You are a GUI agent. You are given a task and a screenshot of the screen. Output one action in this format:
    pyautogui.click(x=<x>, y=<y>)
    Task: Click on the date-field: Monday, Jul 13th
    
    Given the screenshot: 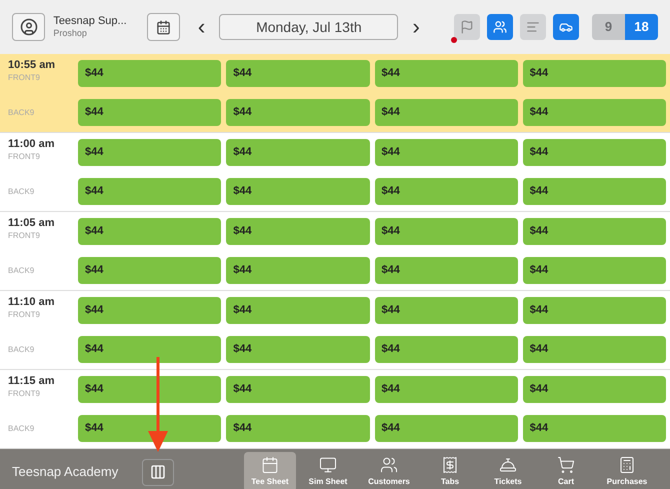 What is the action you would take?
    pyautogui.click(x=308, y=27)
    